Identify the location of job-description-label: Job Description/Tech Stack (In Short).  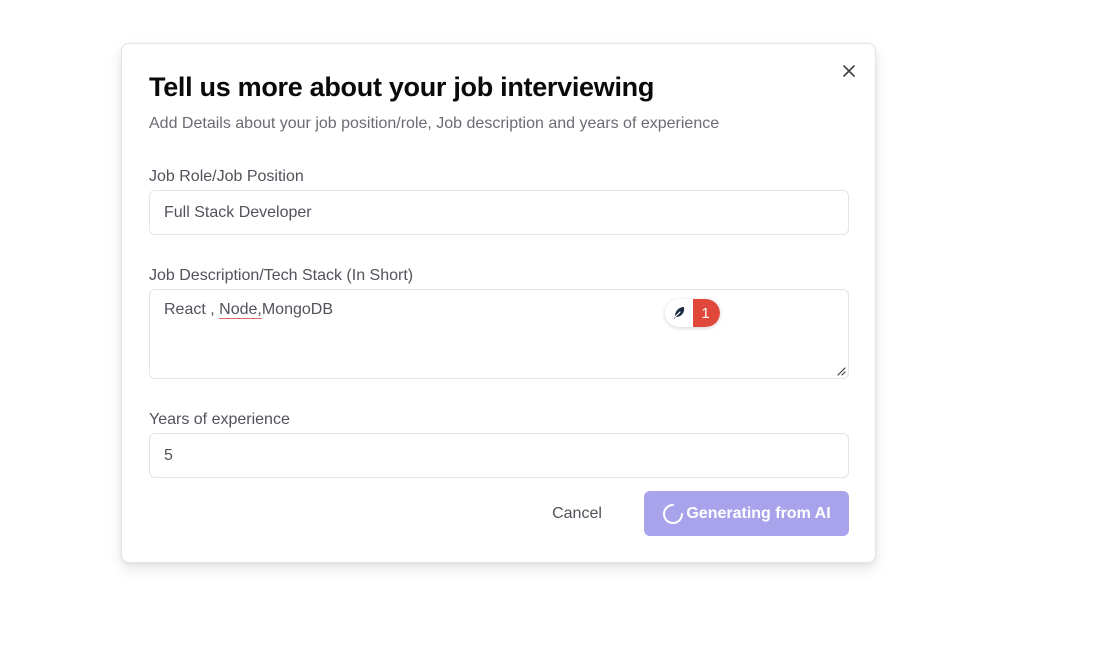
(281, 275).